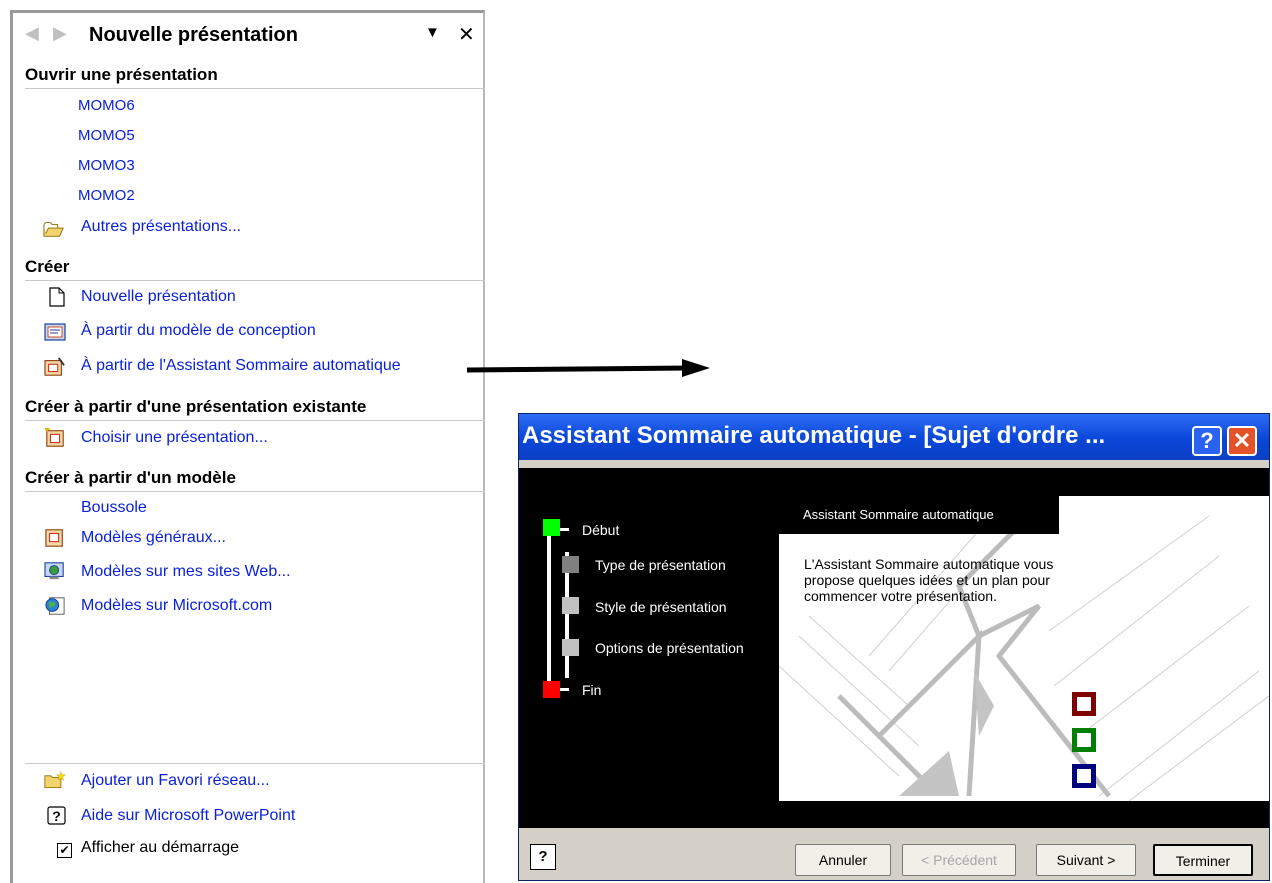  I want to click on task-pane-header: ◀ ▶ Nouvelle présentation ▼ ✕, so click(248, 35).